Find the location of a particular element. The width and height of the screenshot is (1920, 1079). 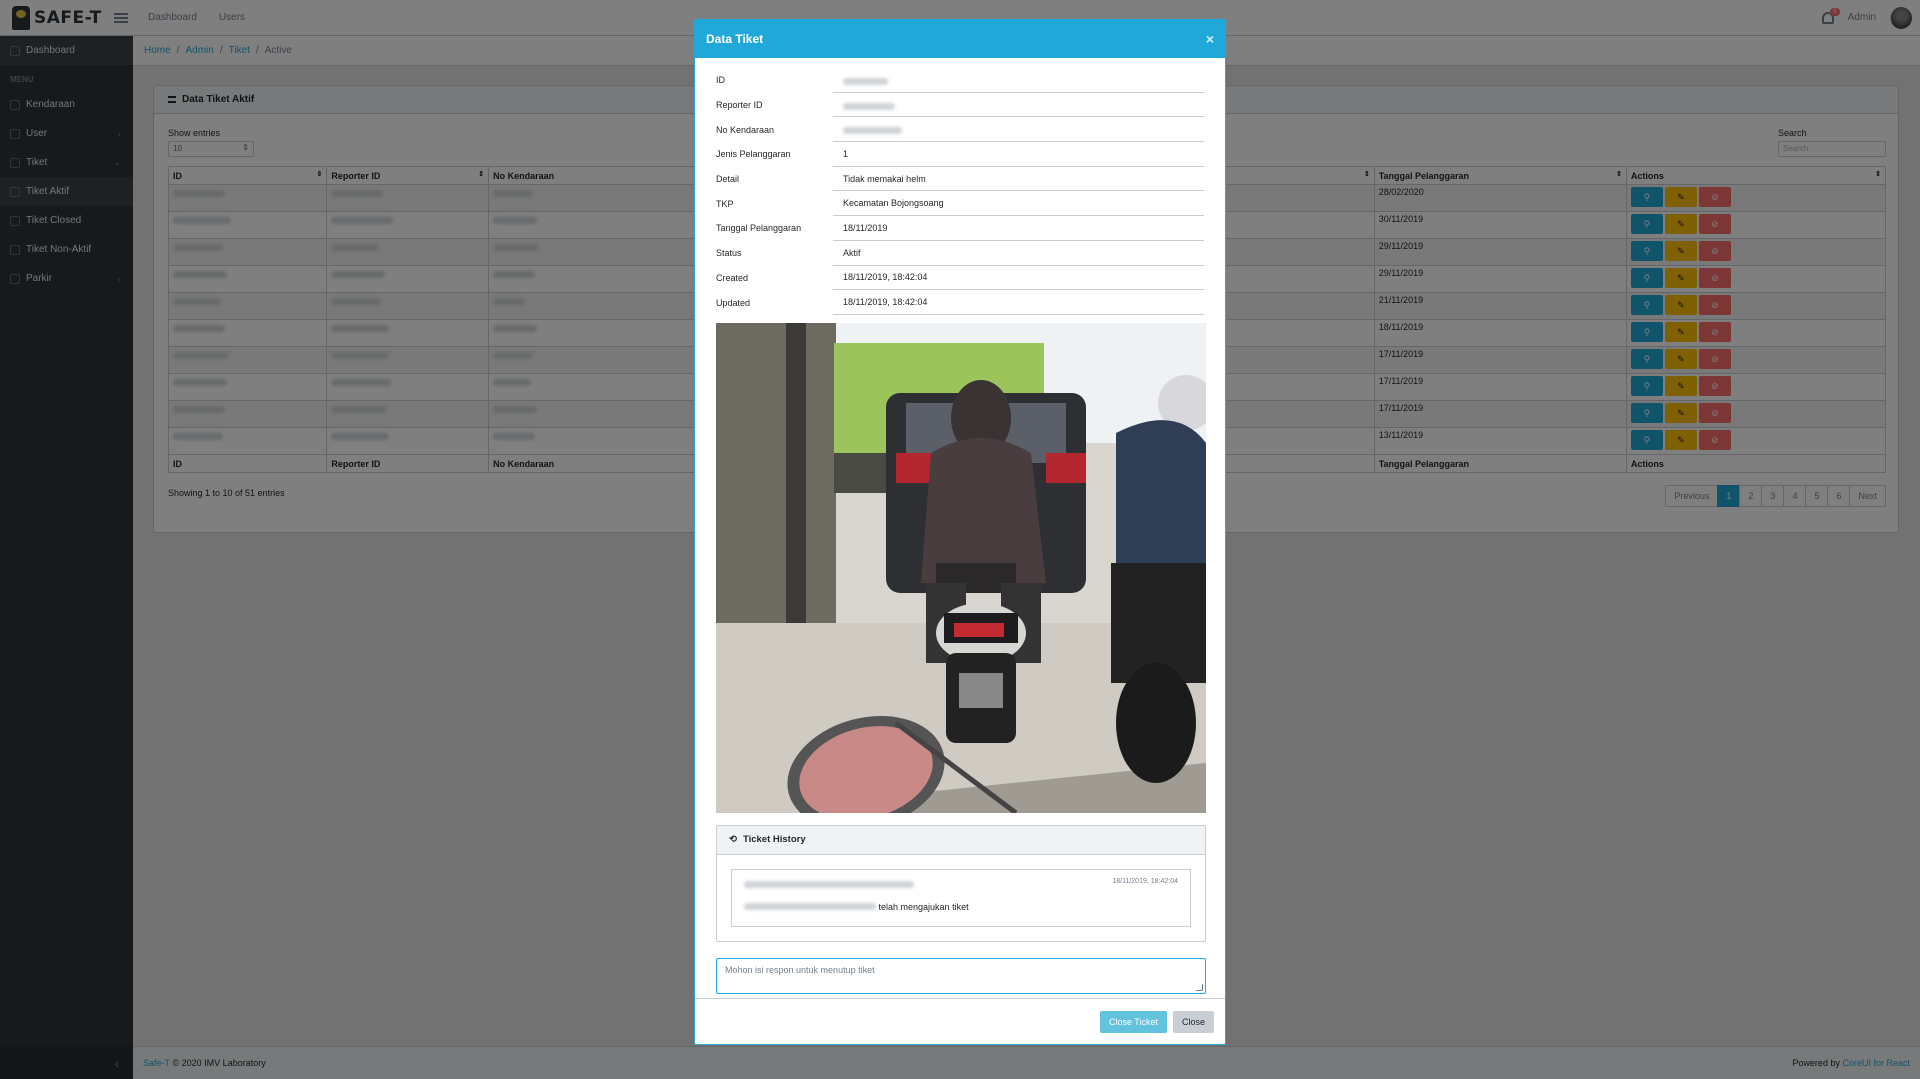

history-entry-user-redacted is located at coordinates (810, 906).